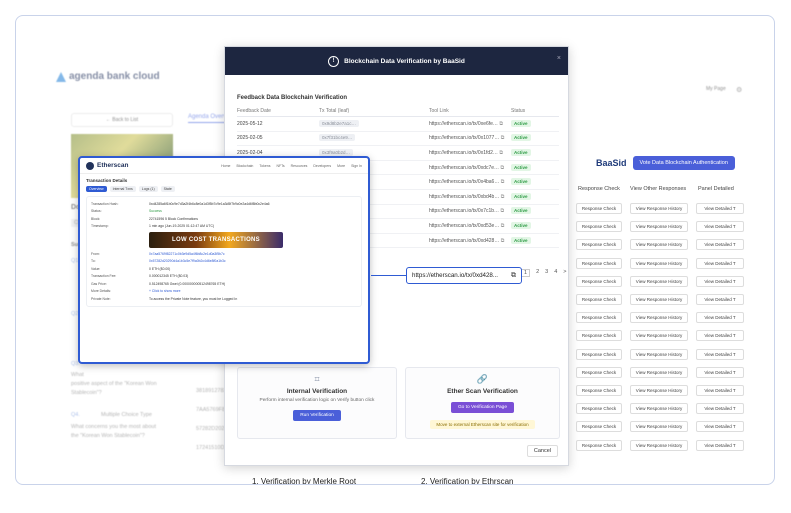 This screenshot has width=791, height=513. Describe the element at coordinates (716, 89) in the screenshot. I see `my-page-link: My Page` at that location.